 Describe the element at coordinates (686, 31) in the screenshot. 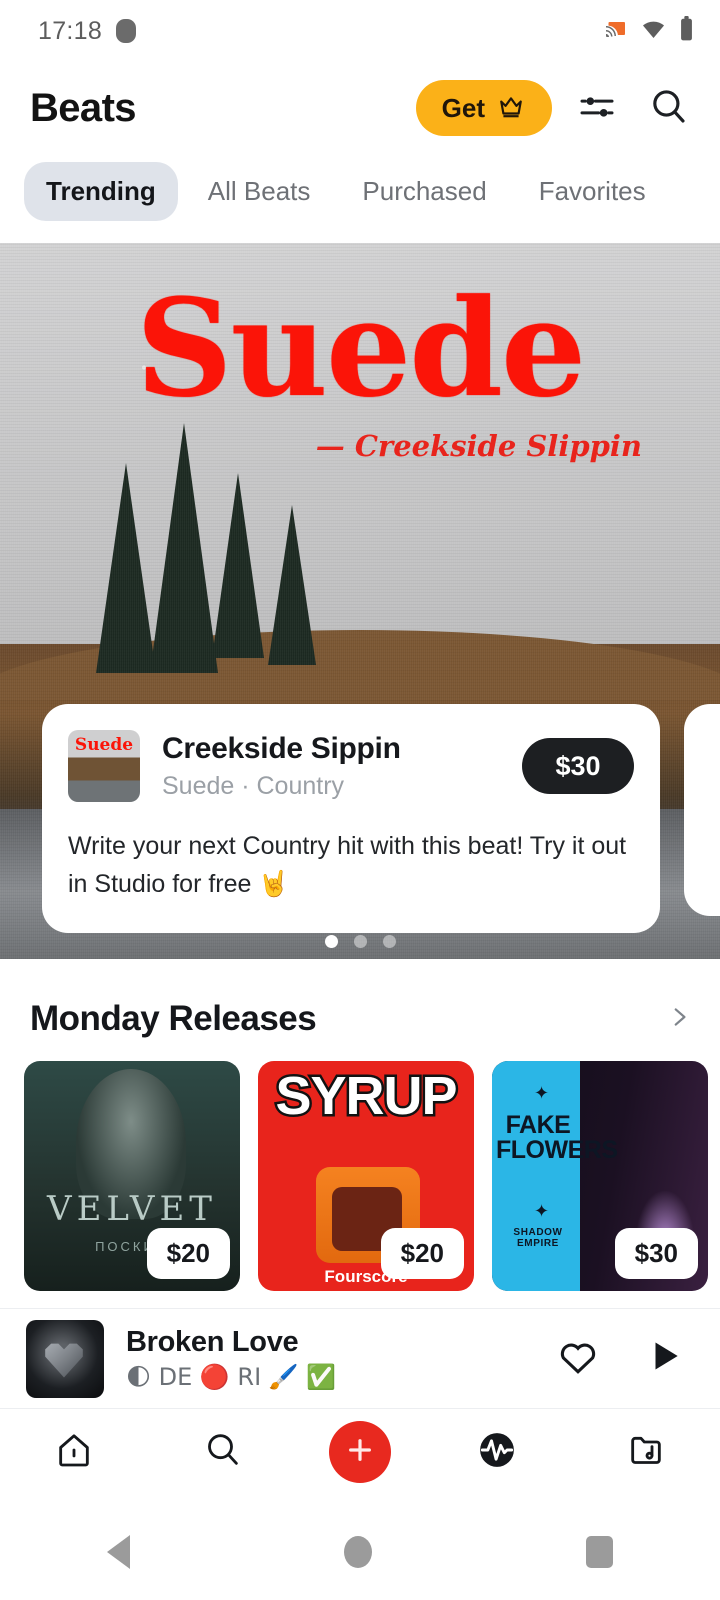

I see `battery-icon` at that location.